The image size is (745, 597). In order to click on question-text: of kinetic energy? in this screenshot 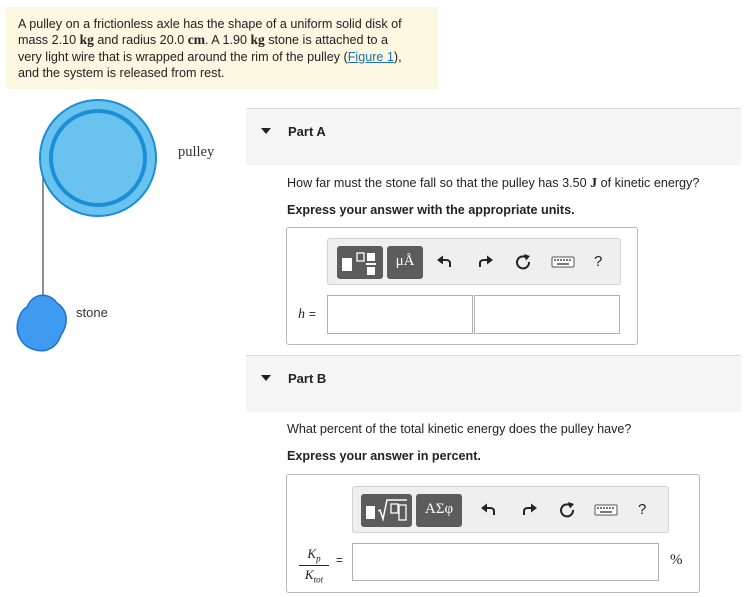, I will do `click(648, 183)`.